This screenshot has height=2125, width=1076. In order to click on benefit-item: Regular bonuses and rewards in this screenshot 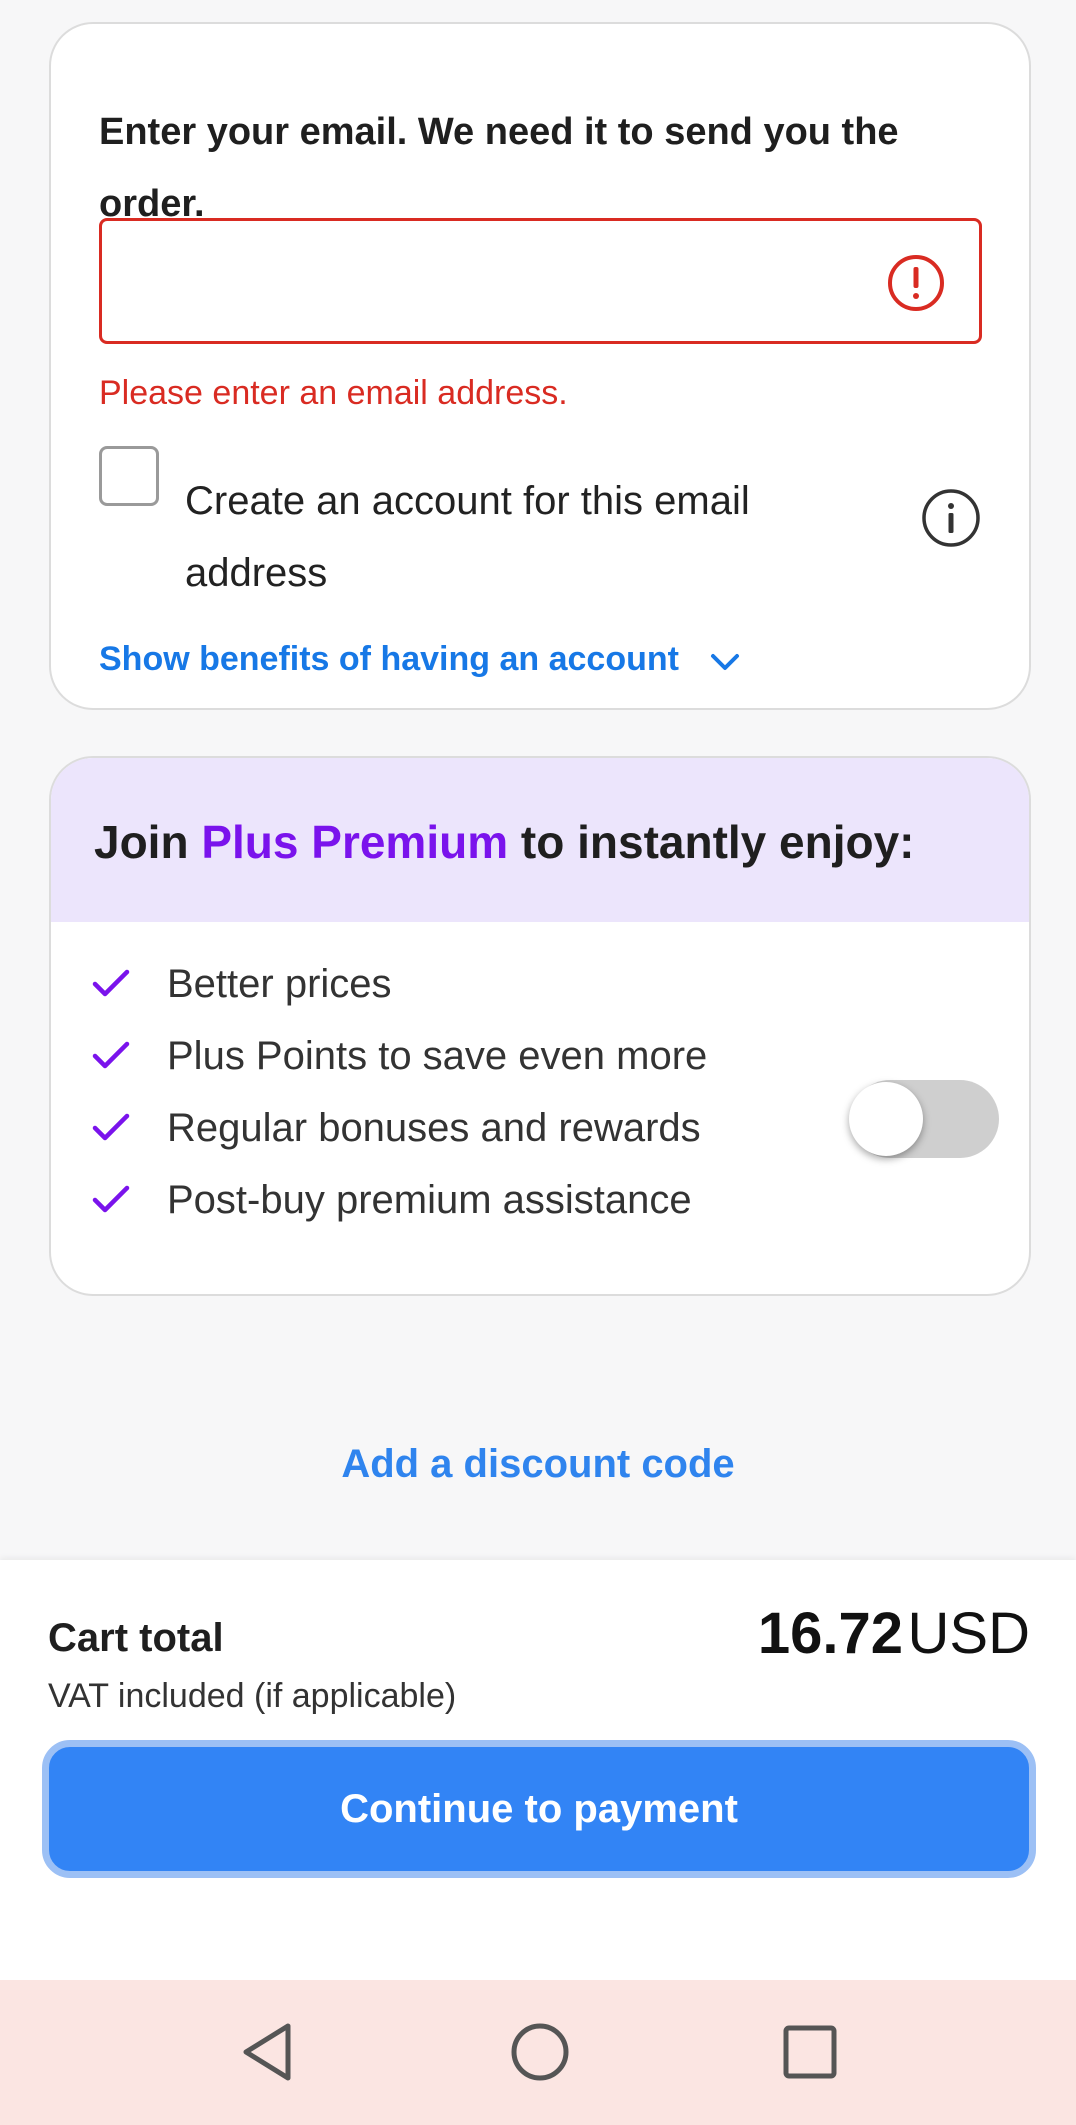, I will do `click(471, 1128)`.